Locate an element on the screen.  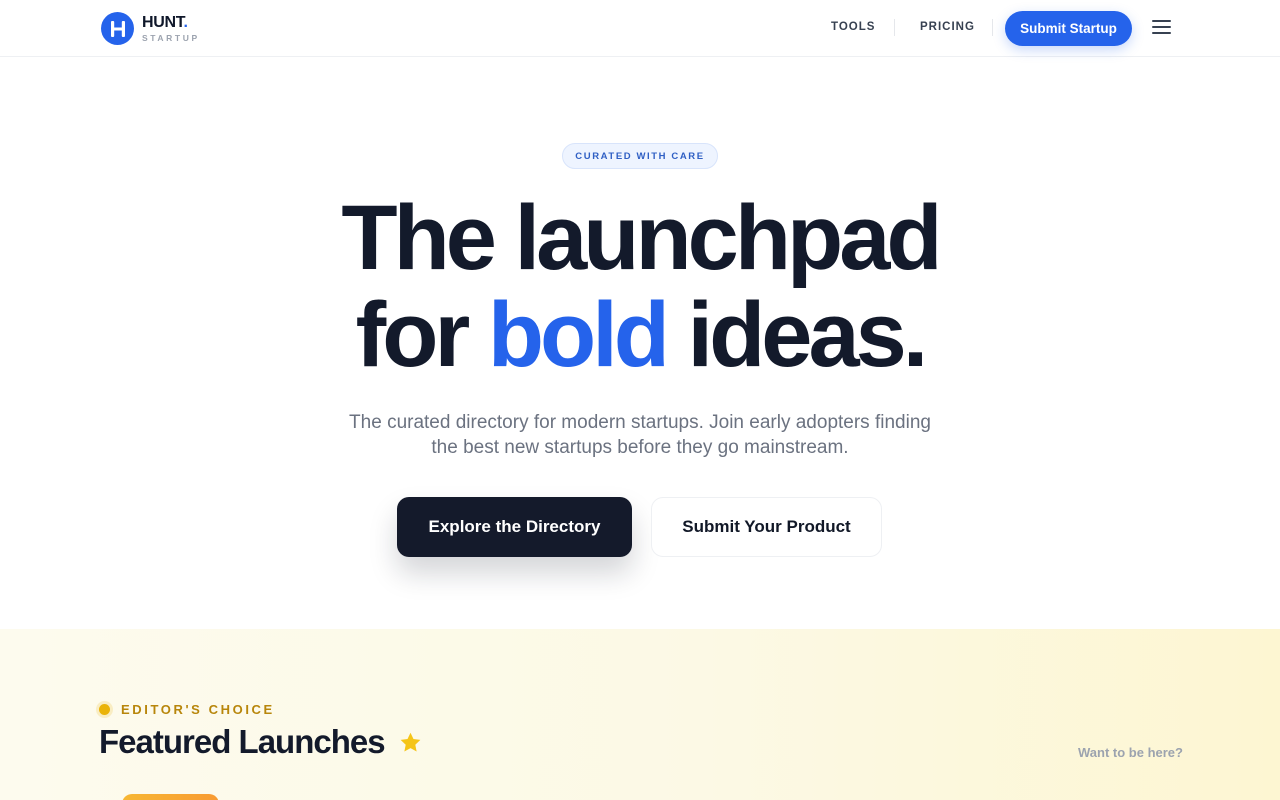
submit-product-button: Submit Your Product is located at coordinates (766, 527).